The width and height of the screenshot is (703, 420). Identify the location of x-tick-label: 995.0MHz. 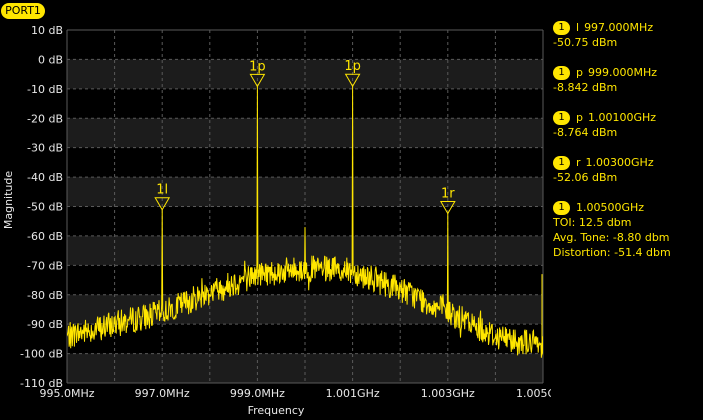
(66, 393).